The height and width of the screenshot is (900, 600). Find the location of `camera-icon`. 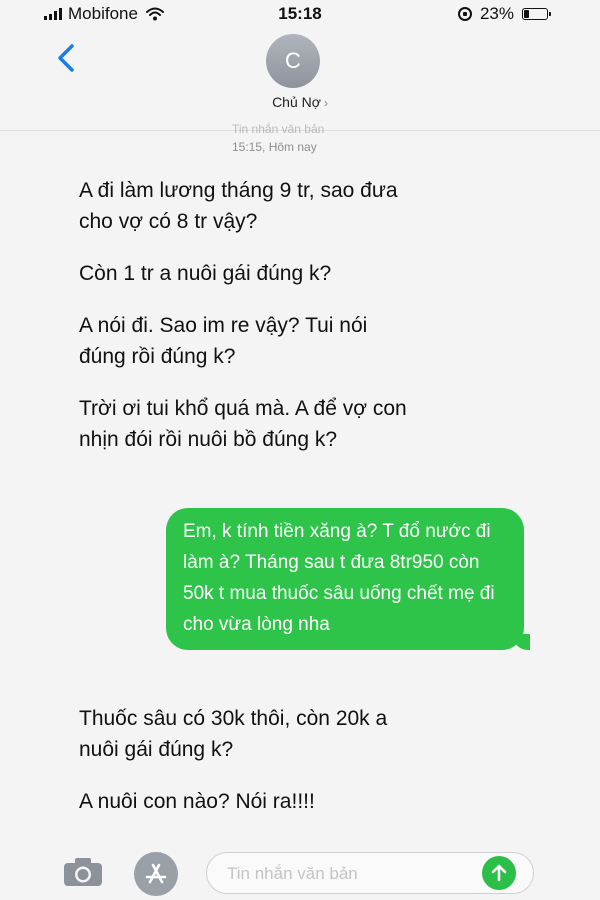

camera-icon is located at coordinates (83, 872).